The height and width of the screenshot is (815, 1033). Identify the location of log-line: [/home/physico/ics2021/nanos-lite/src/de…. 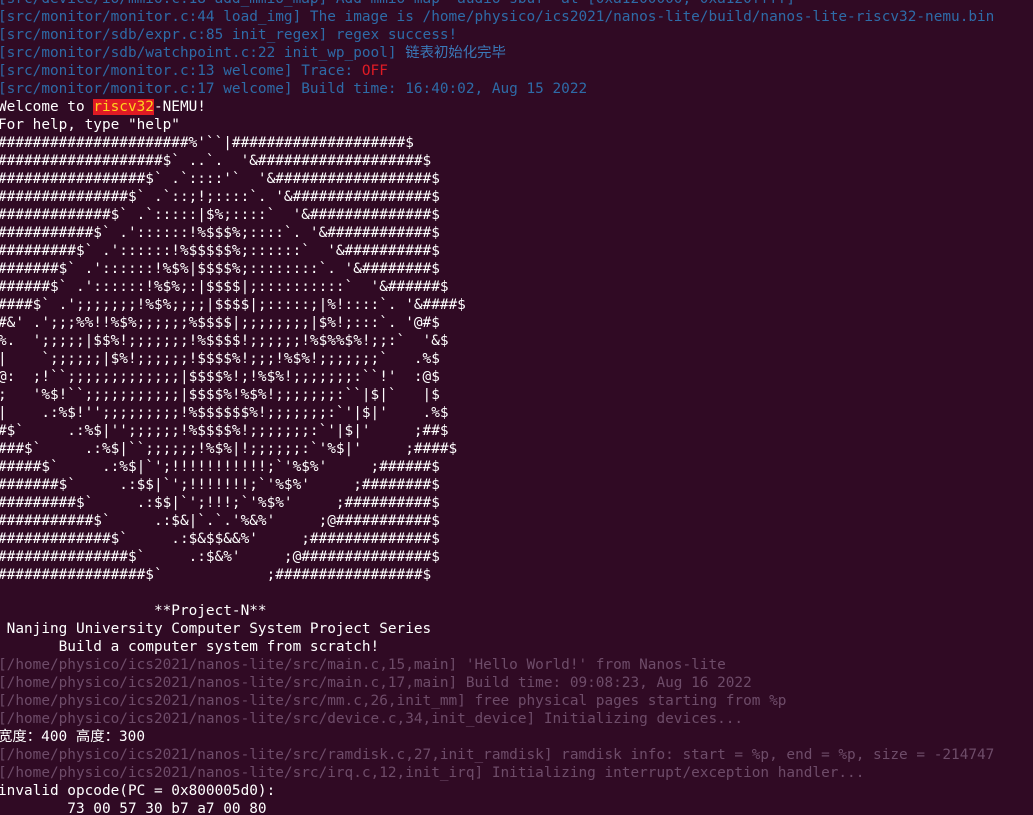
(372, 719).